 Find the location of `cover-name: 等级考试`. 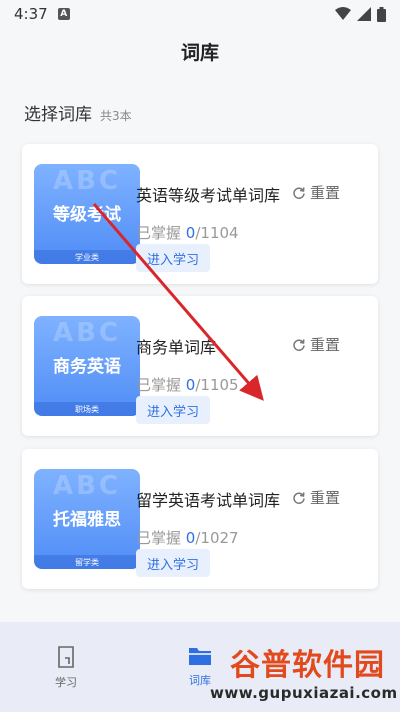

cover-name: 等级考试 is located at coordinates (87, 215).